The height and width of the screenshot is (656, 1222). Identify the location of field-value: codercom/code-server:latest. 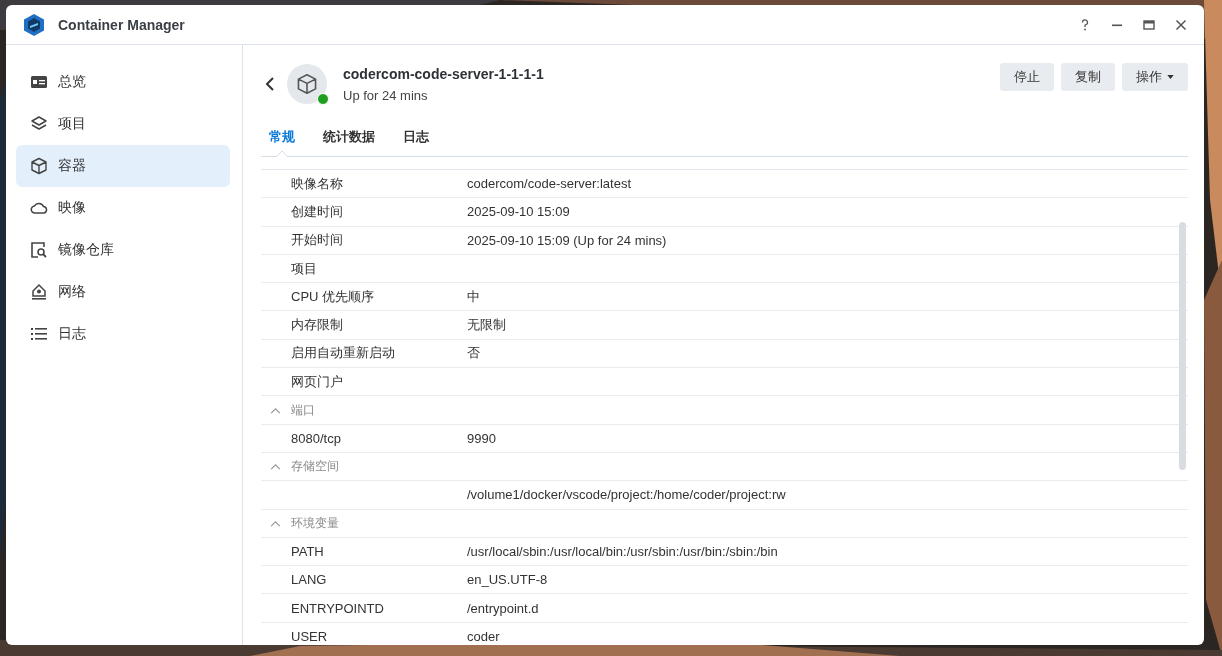
(549, 184).